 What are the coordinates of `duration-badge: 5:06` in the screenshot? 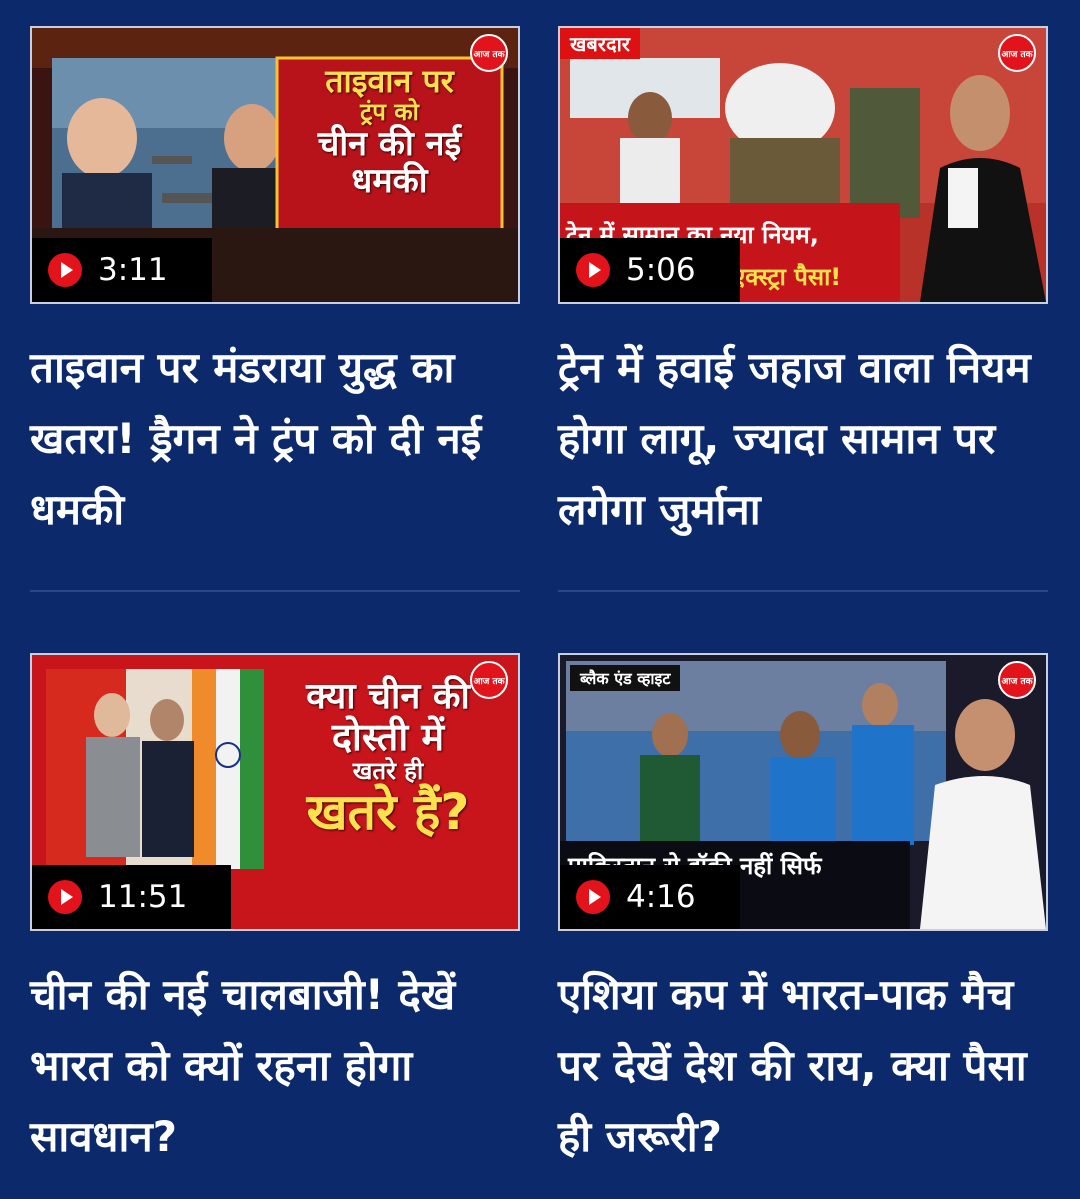 It's located at (650, 270).